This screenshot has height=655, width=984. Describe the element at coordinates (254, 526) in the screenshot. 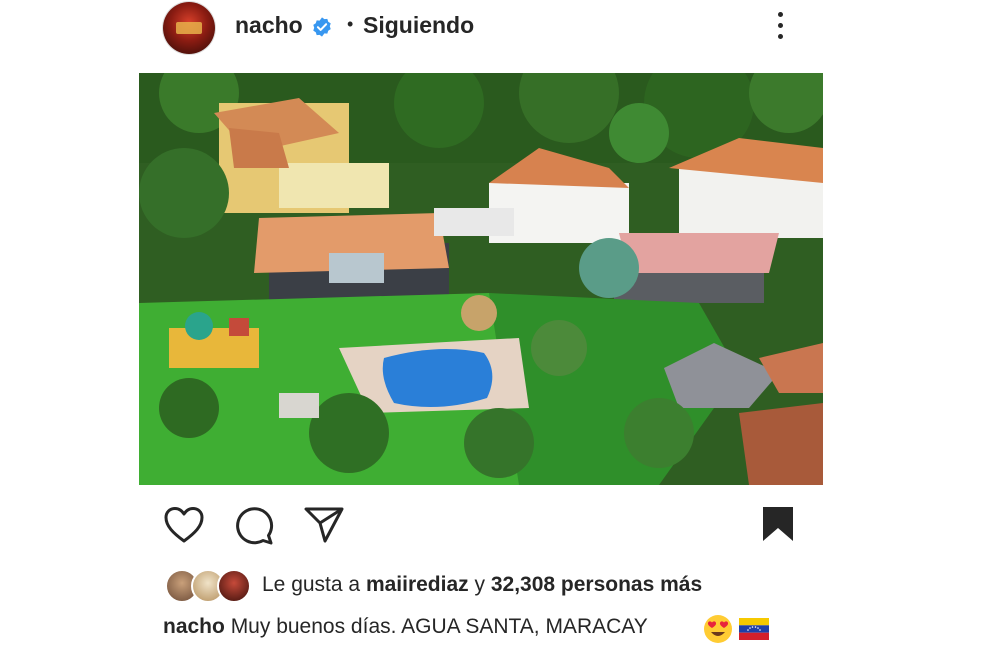

I see `comment-icon` at that location.